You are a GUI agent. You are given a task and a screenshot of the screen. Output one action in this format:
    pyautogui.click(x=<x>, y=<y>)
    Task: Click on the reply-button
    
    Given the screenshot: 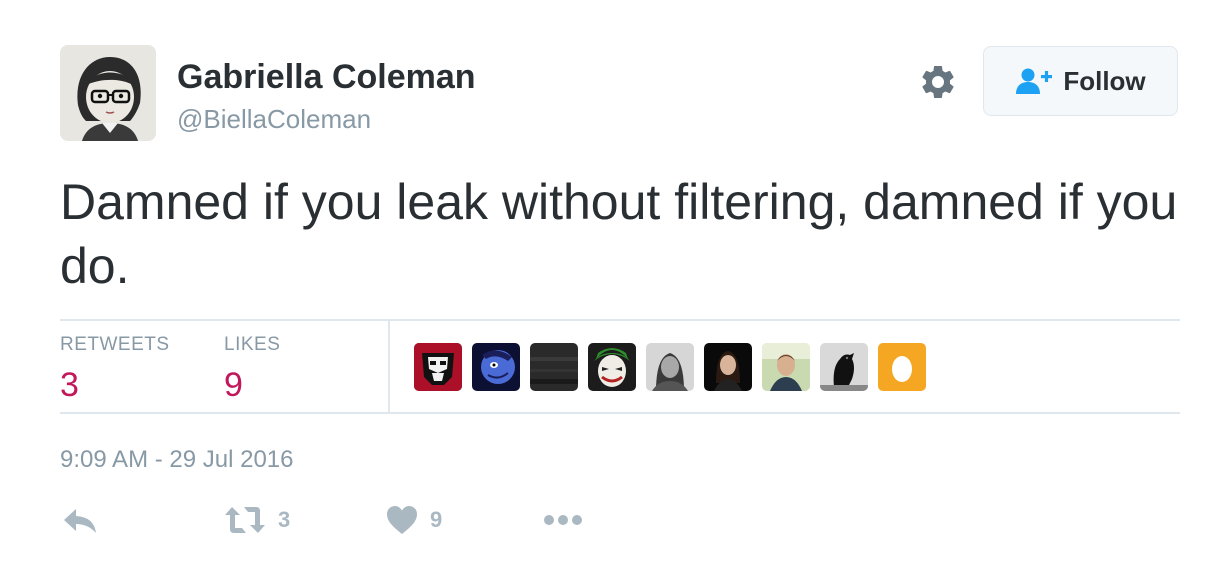 What is the action you would take?
    pyautogui.click(x=80, y=520)
    